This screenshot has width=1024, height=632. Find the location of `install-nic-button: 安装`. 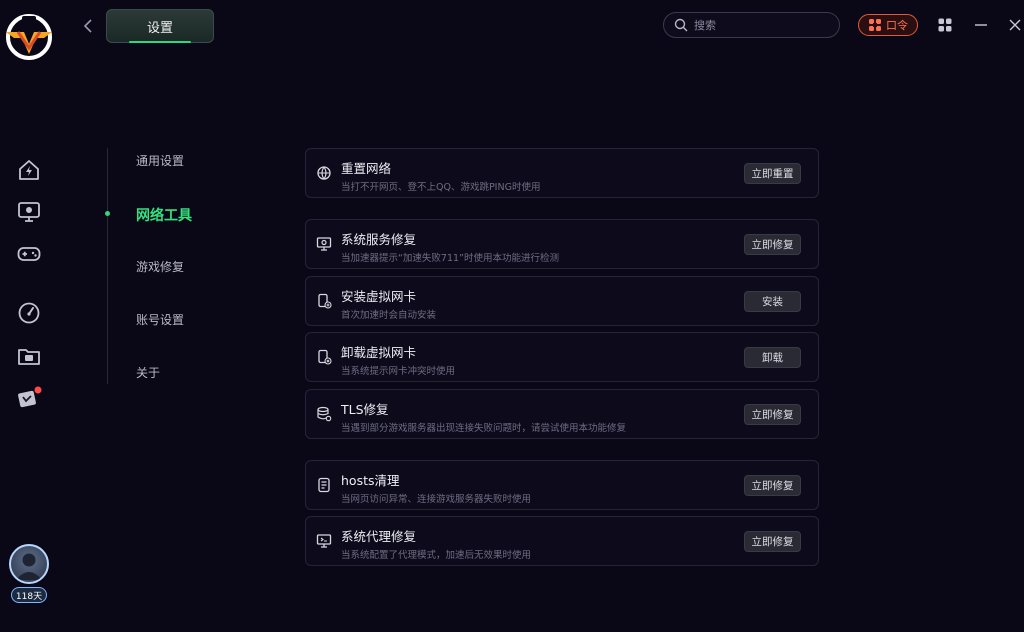

install-nic-button: 安装 is located at coordinates (772, 301).